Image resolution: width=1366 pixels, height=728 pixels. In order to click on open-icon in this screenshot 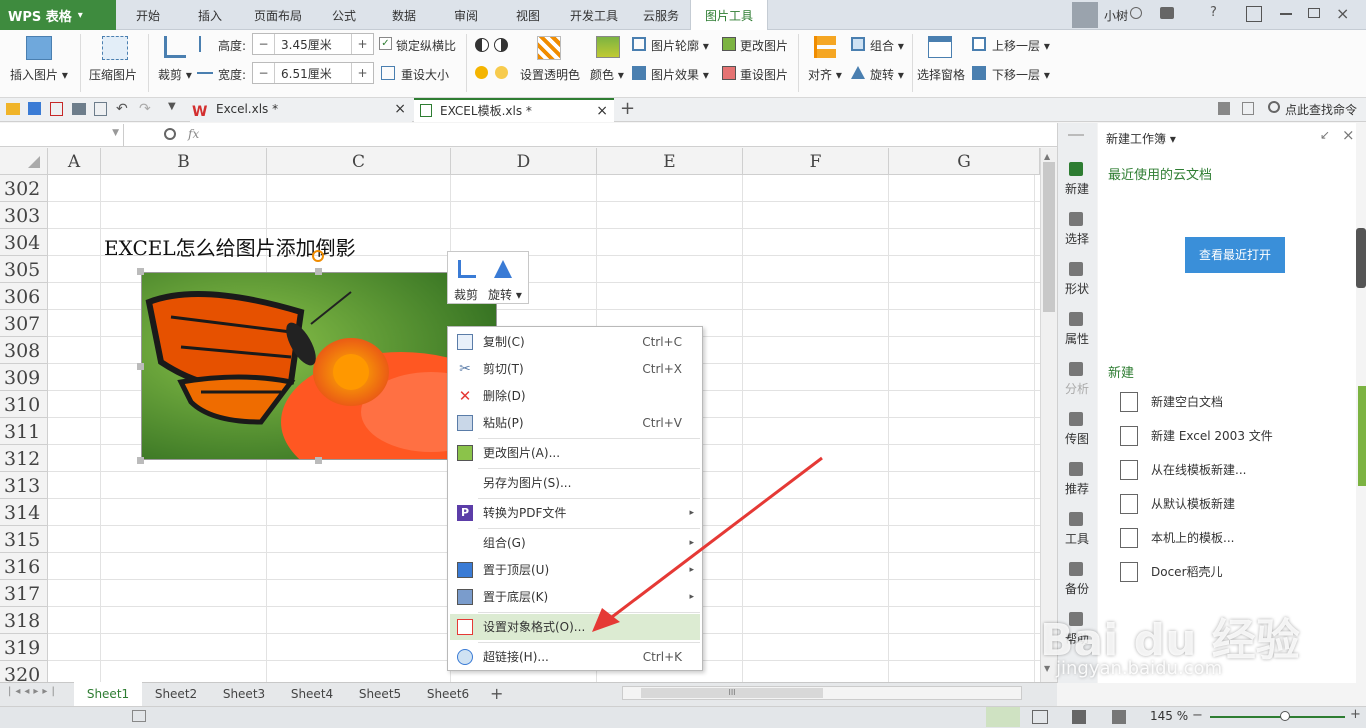, I will do `click(13, 109)`.